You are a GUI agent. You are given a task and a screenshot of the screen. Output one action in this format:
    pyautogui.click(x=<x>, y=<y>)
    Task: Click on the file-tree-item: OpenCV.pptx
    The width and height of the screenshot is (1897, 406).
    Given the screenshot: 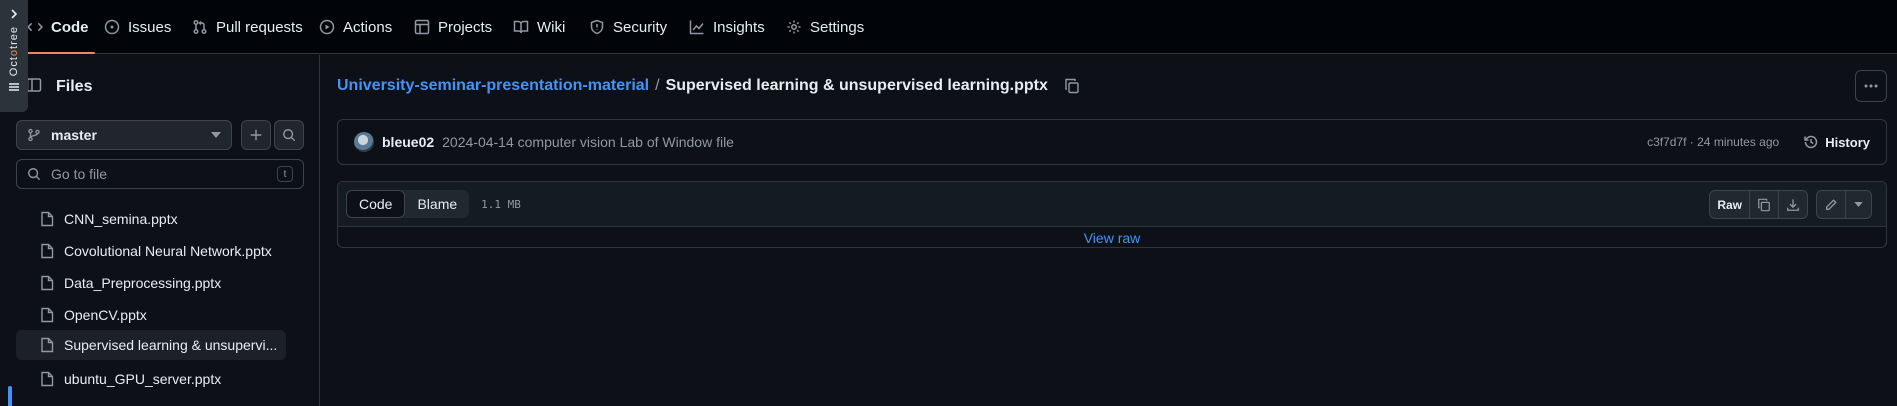 What is the action you would take?
    pyautogui.click(x=151, y=314)
    